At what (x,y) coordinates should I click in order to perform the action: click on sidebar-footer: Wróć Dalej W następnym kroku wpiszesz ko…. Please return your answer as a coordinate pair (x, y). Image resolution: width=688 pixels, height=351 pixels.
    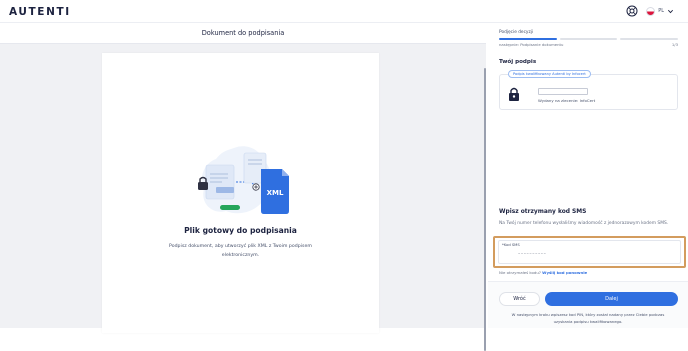
    Looking at the image, I should click on (588, 304).